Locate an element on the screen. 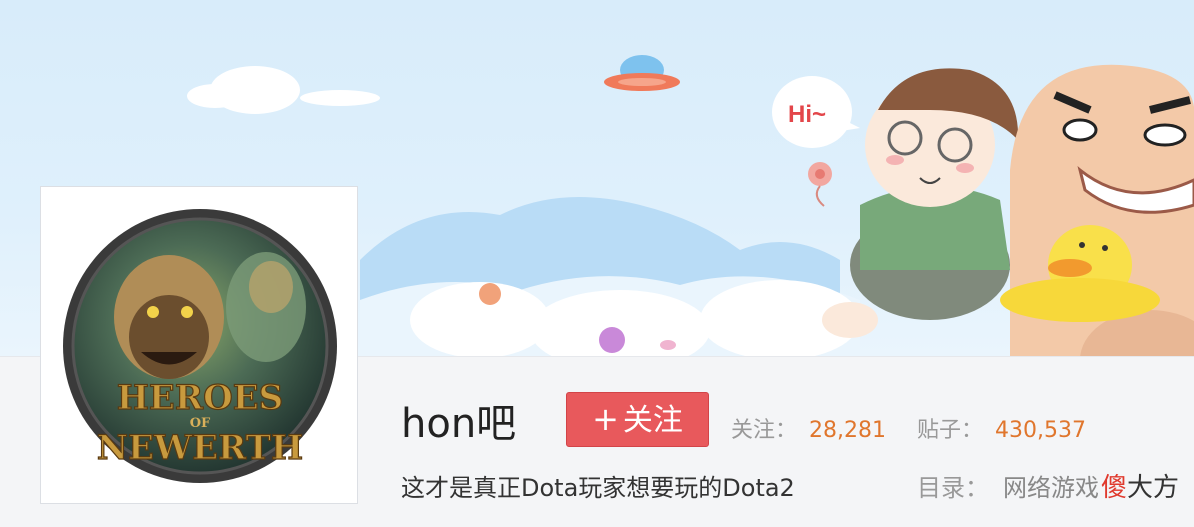 The width and height of the screenshot is (1194, 527). forum-title: hon吧 is located at coordinates (458, 424).